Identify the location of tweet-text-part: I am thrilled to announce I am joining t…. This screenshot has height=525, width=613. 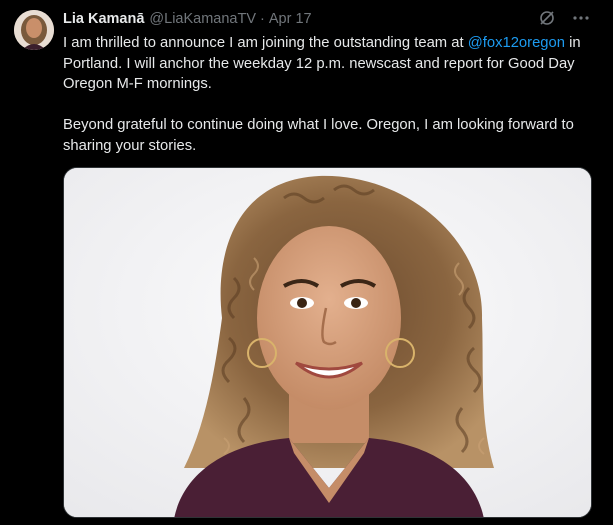
(265, 43).